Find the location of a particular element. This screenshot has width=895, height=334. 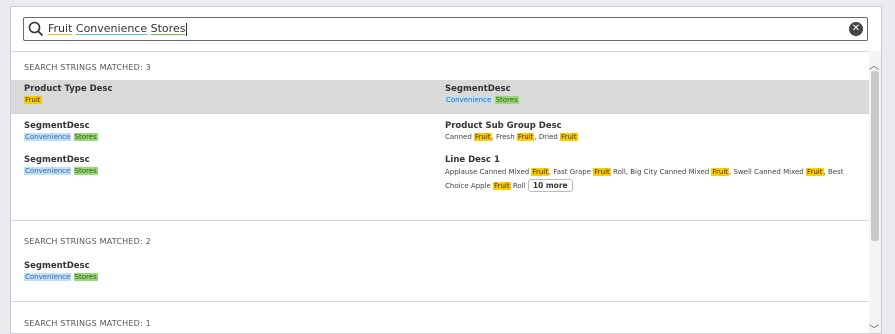

text-caret is located at coordinates (187, 29).